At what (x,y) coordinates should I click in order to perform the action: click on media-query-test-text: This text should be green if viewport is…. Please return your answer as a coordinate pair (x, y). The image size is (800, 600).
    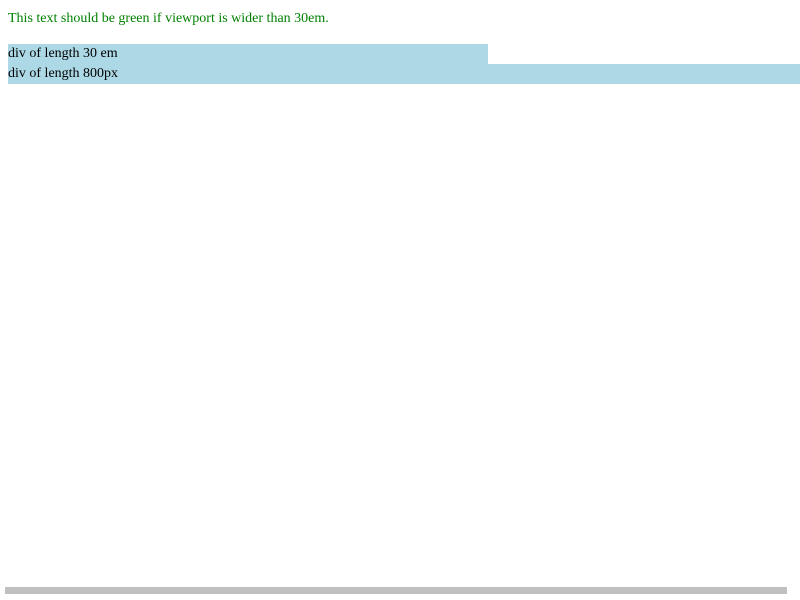
    Looking at the image, I should click on (168, 18).